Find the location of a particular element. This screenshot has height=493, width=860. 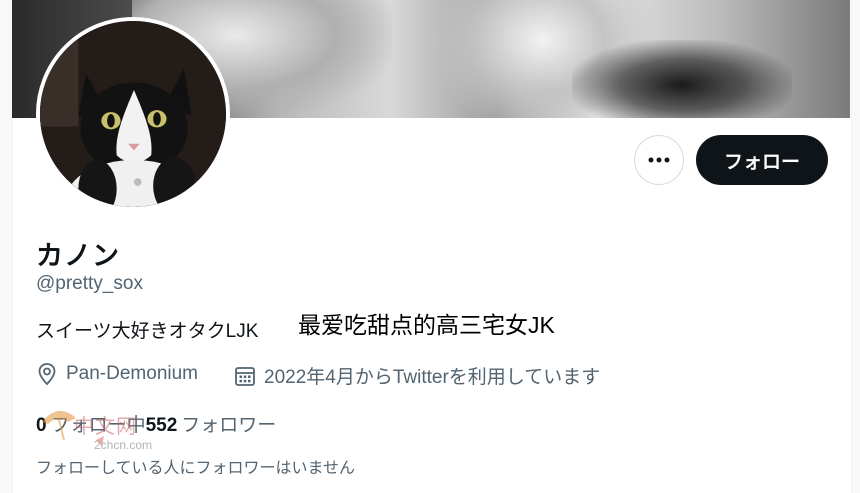

mutual-followers-note: フォローしている人にフォロワーはいません is located at coordinates (196, 468).